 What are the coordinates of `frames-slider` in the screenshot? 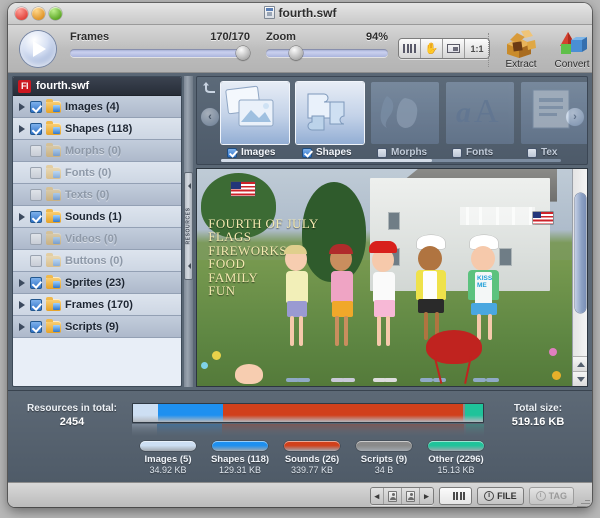 It's located at (160, 53).